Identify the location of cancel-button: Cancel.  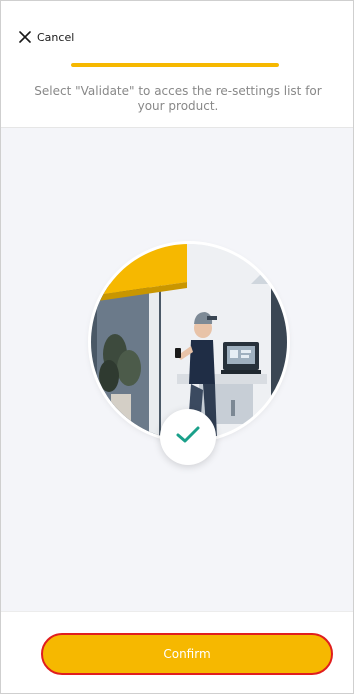
(46, 37).